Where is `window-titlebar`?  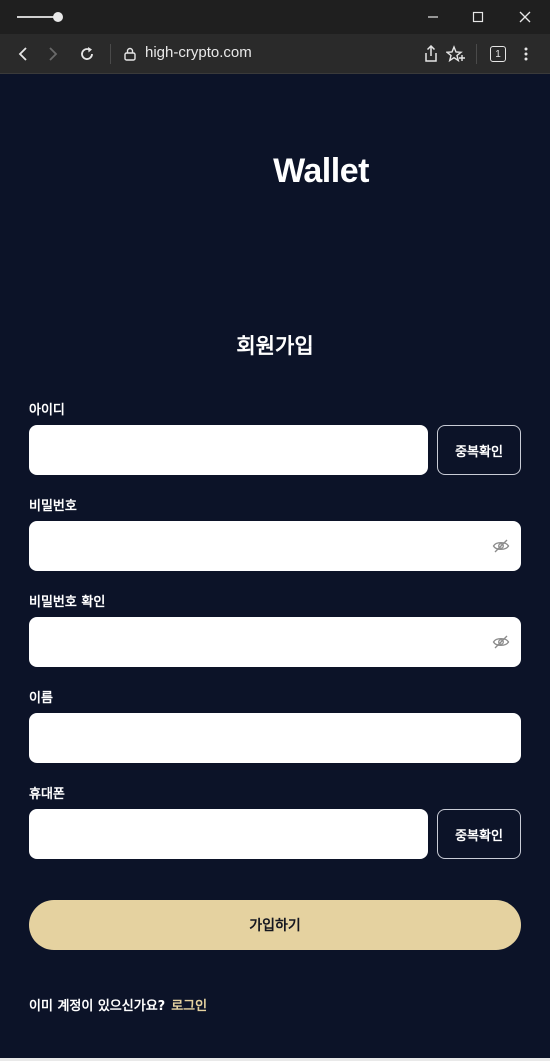 window-titlebar is located at coordinates (275, 17).